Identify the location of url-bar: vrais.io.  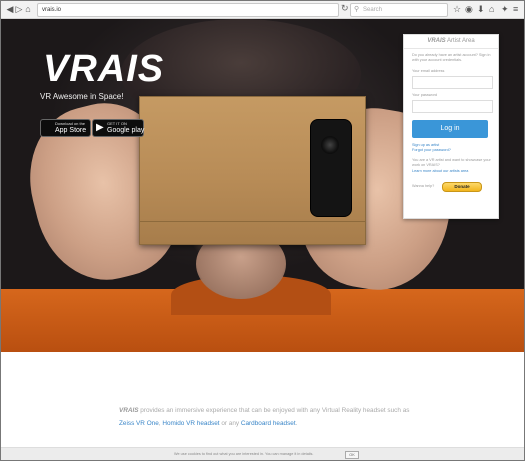
(188, 10).